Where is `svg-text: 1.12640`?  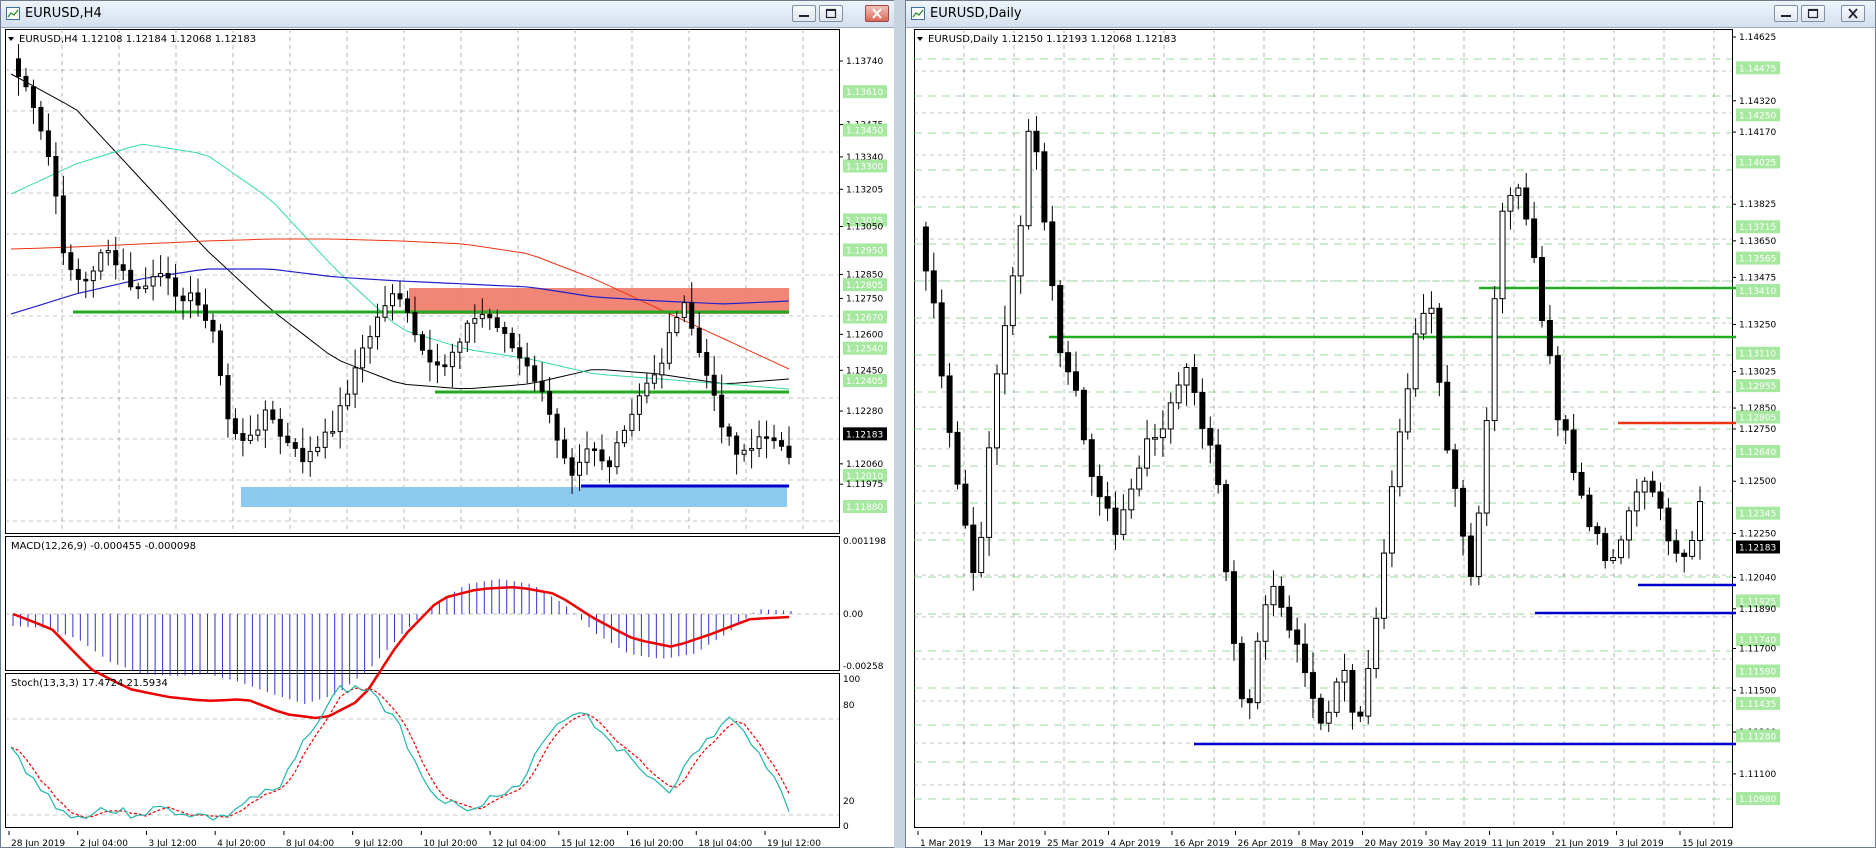
svg-text: 1.12640 is located at coordinates (1757, 453).